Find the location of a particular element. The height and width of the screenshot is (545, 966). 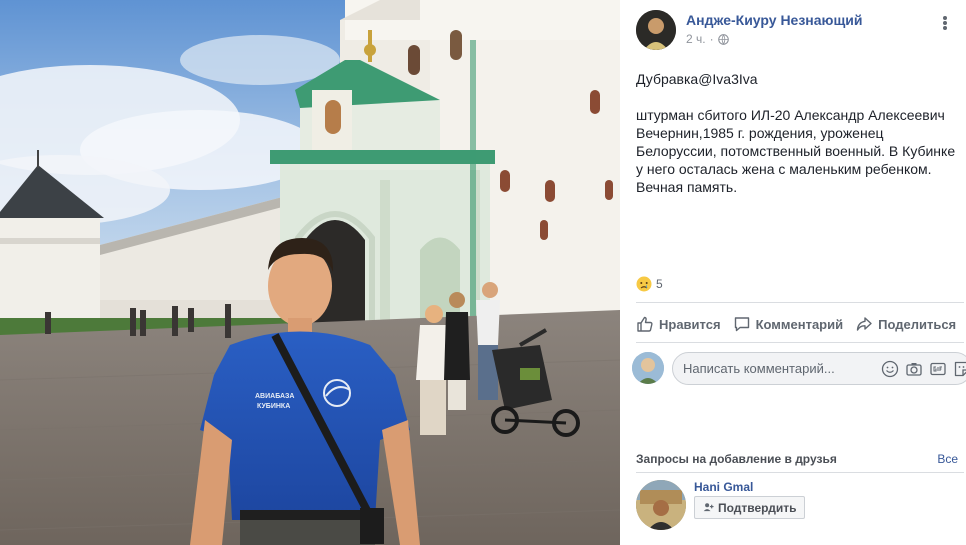

friend-request-item: Hani Gmal Подтвердить is located at coordinates (801, 504).